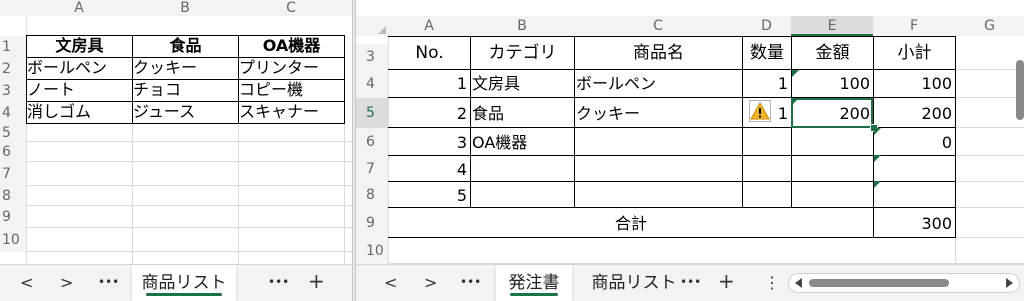 This screenshot has height=301, width=1024. What do you see at coordinates (348, 8) in the screenshot?
I see `col-header-d` at bounding box center [348, 8].